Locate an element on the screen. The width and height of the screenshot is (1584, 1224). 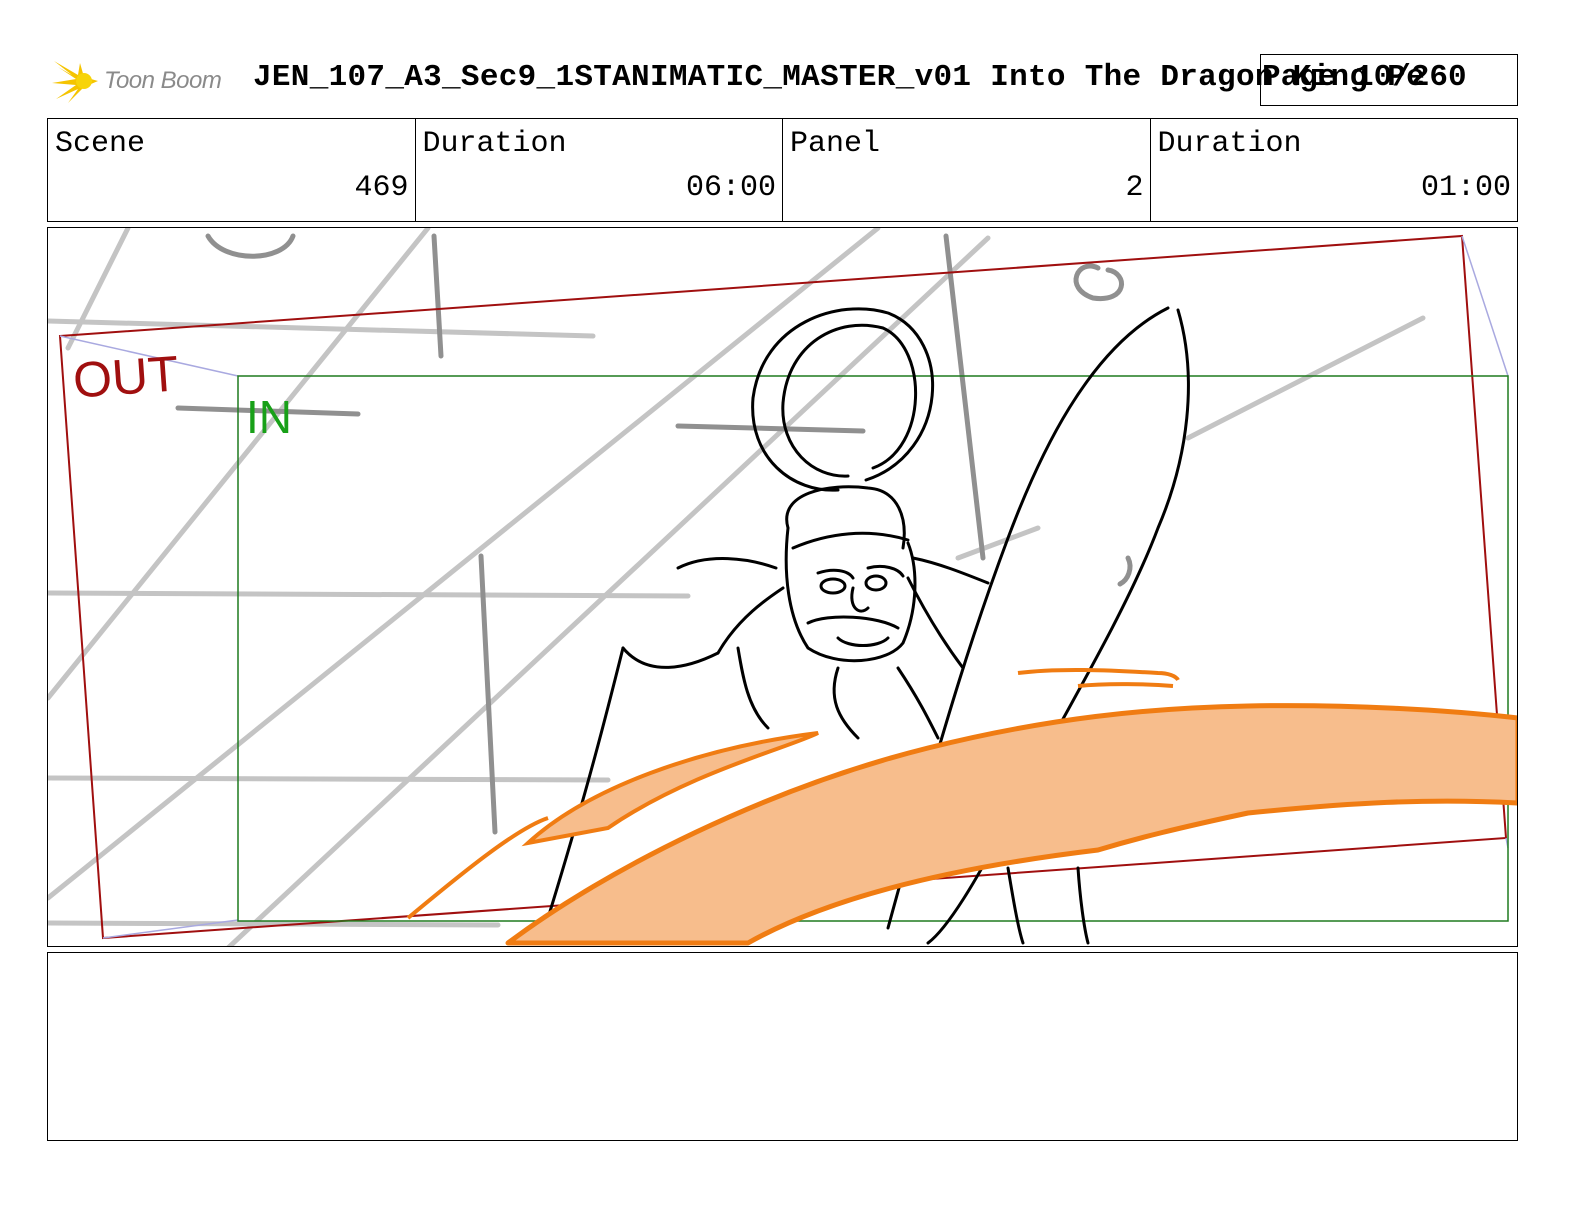
toon-boom-starburst-icon is located at coordinates (75, 82).